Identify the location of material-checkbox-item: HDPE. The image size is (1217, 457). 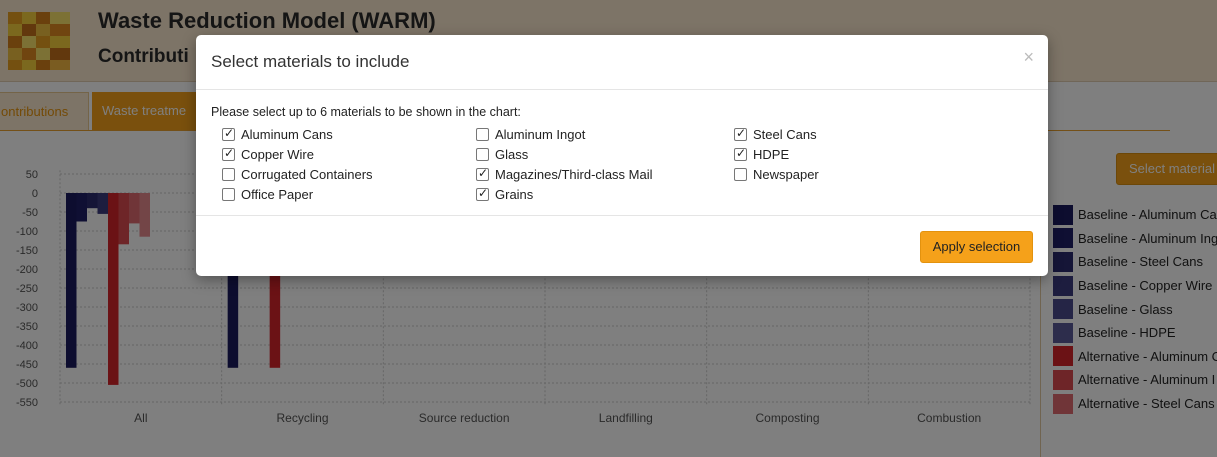
(761, 154).